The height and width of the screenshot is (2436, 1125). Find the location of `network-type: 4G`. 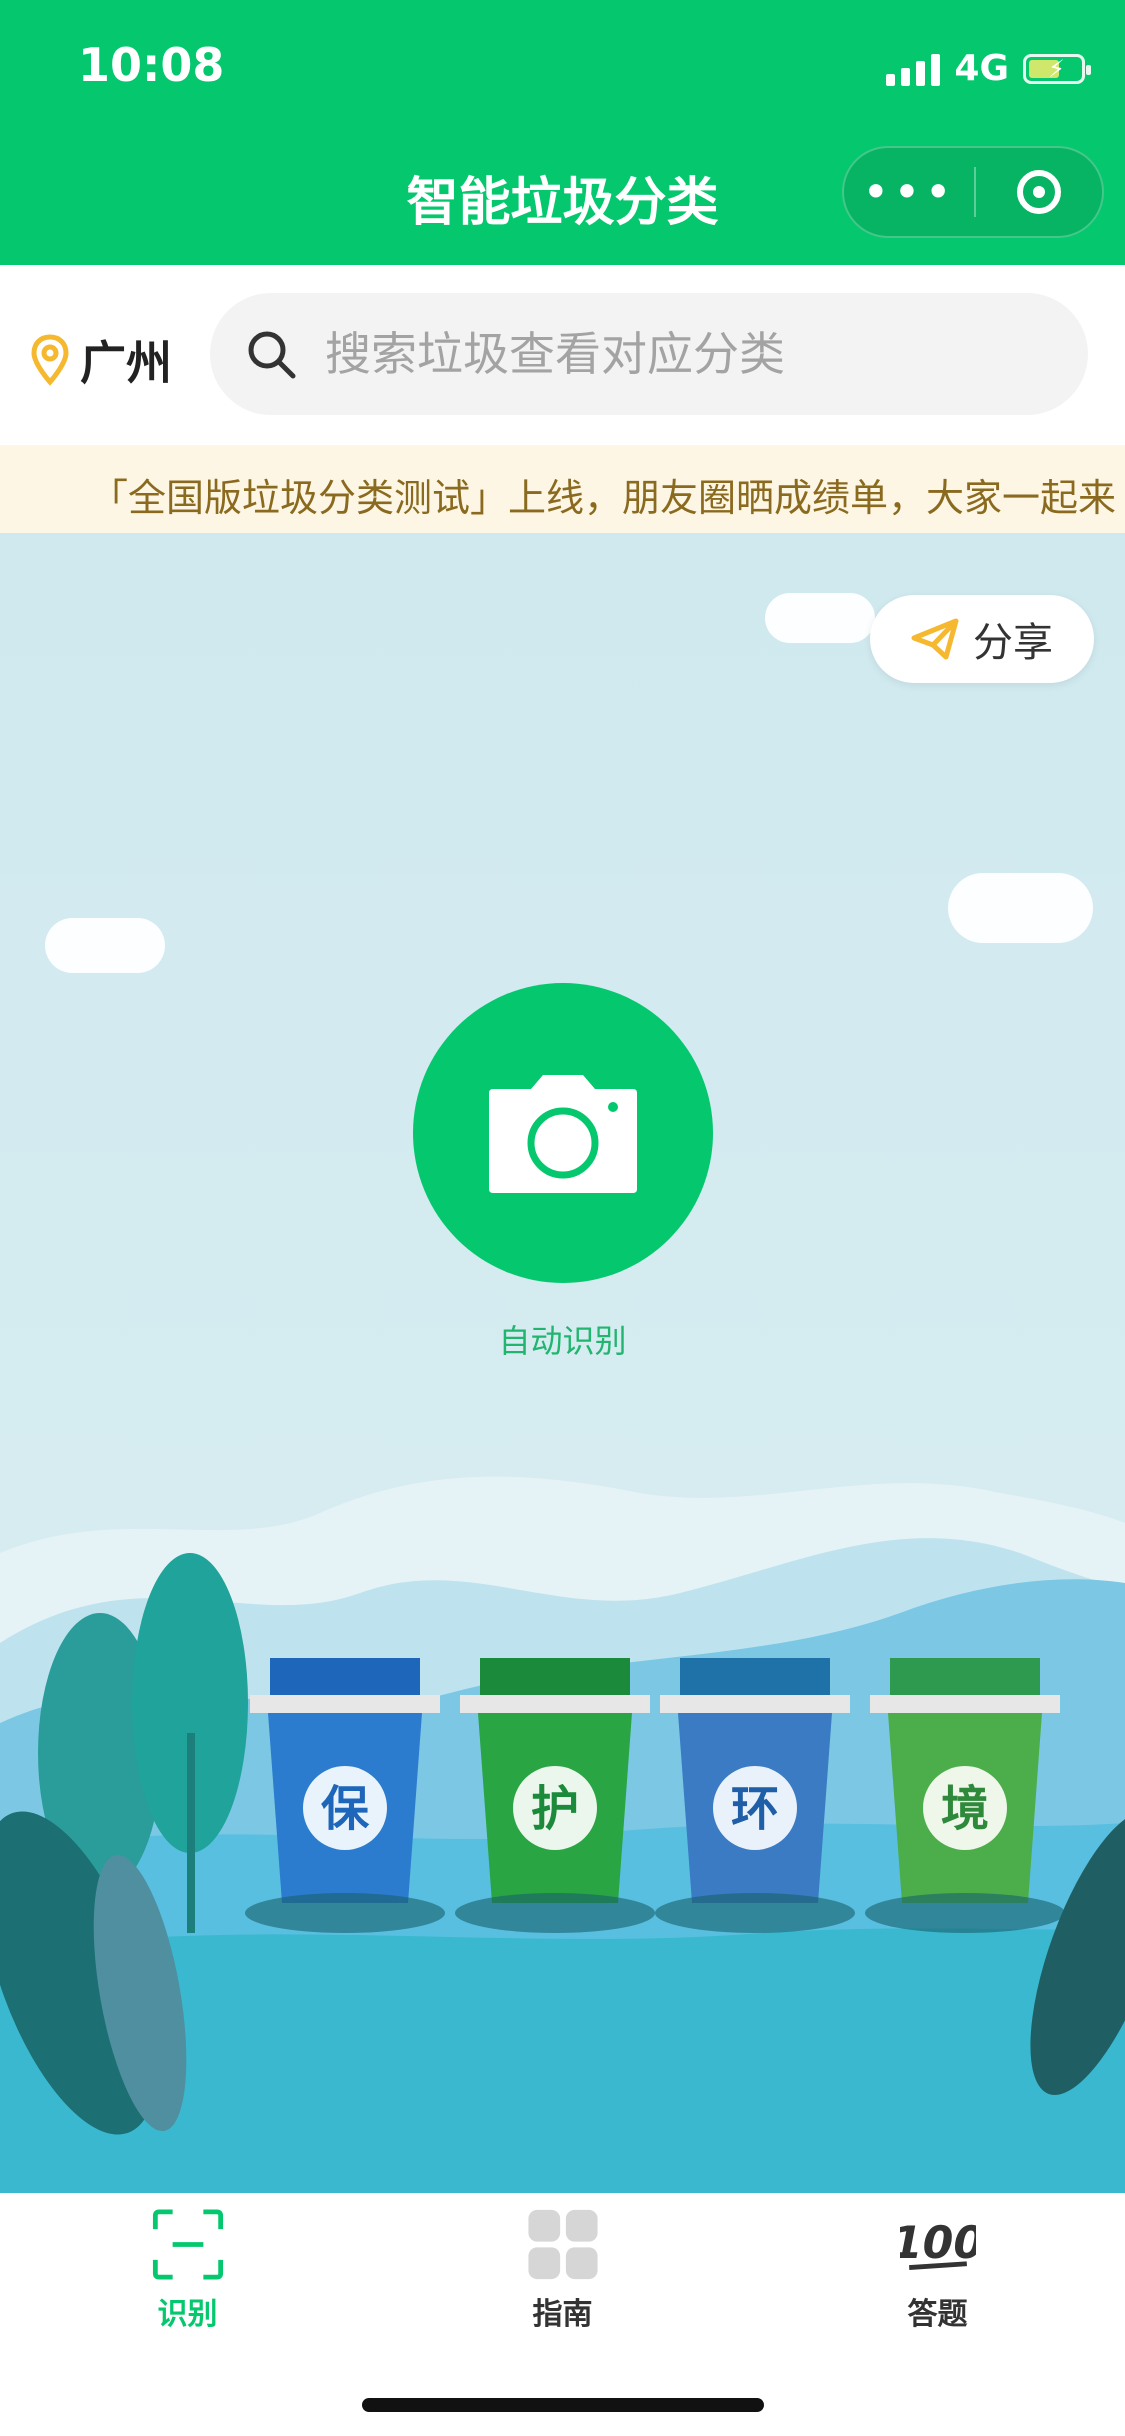

network-type: 4G is located at coordinates (981, 68).